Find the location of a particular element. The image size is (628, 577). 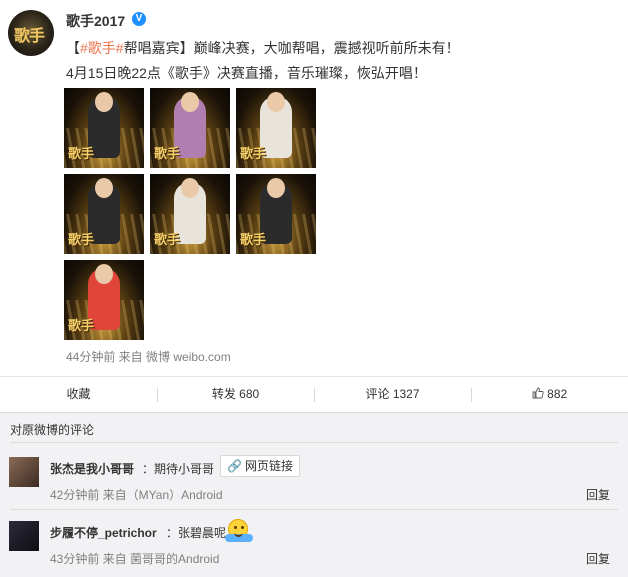

image-thumb-3: 歌手 is located at coordinates (276, 128).